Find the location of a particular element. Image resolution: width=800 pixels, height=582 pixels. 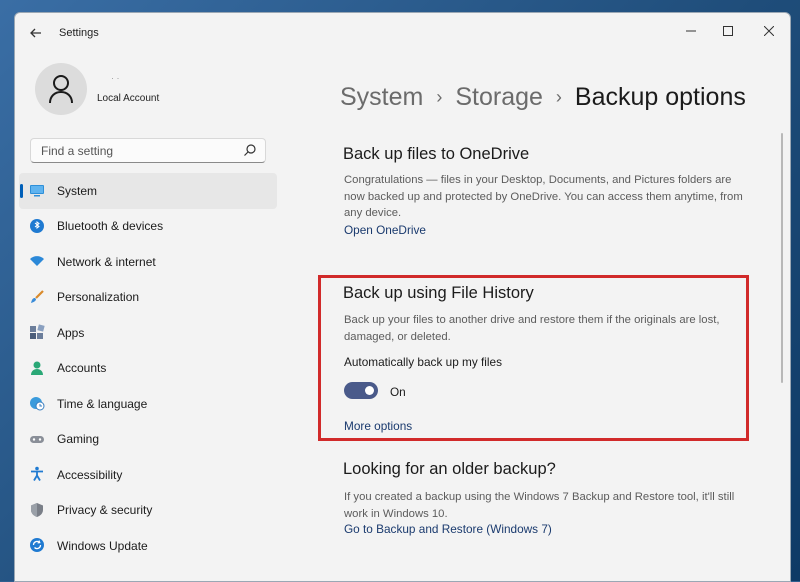

auto-backup-toggle is located at coordinates (361, 390).